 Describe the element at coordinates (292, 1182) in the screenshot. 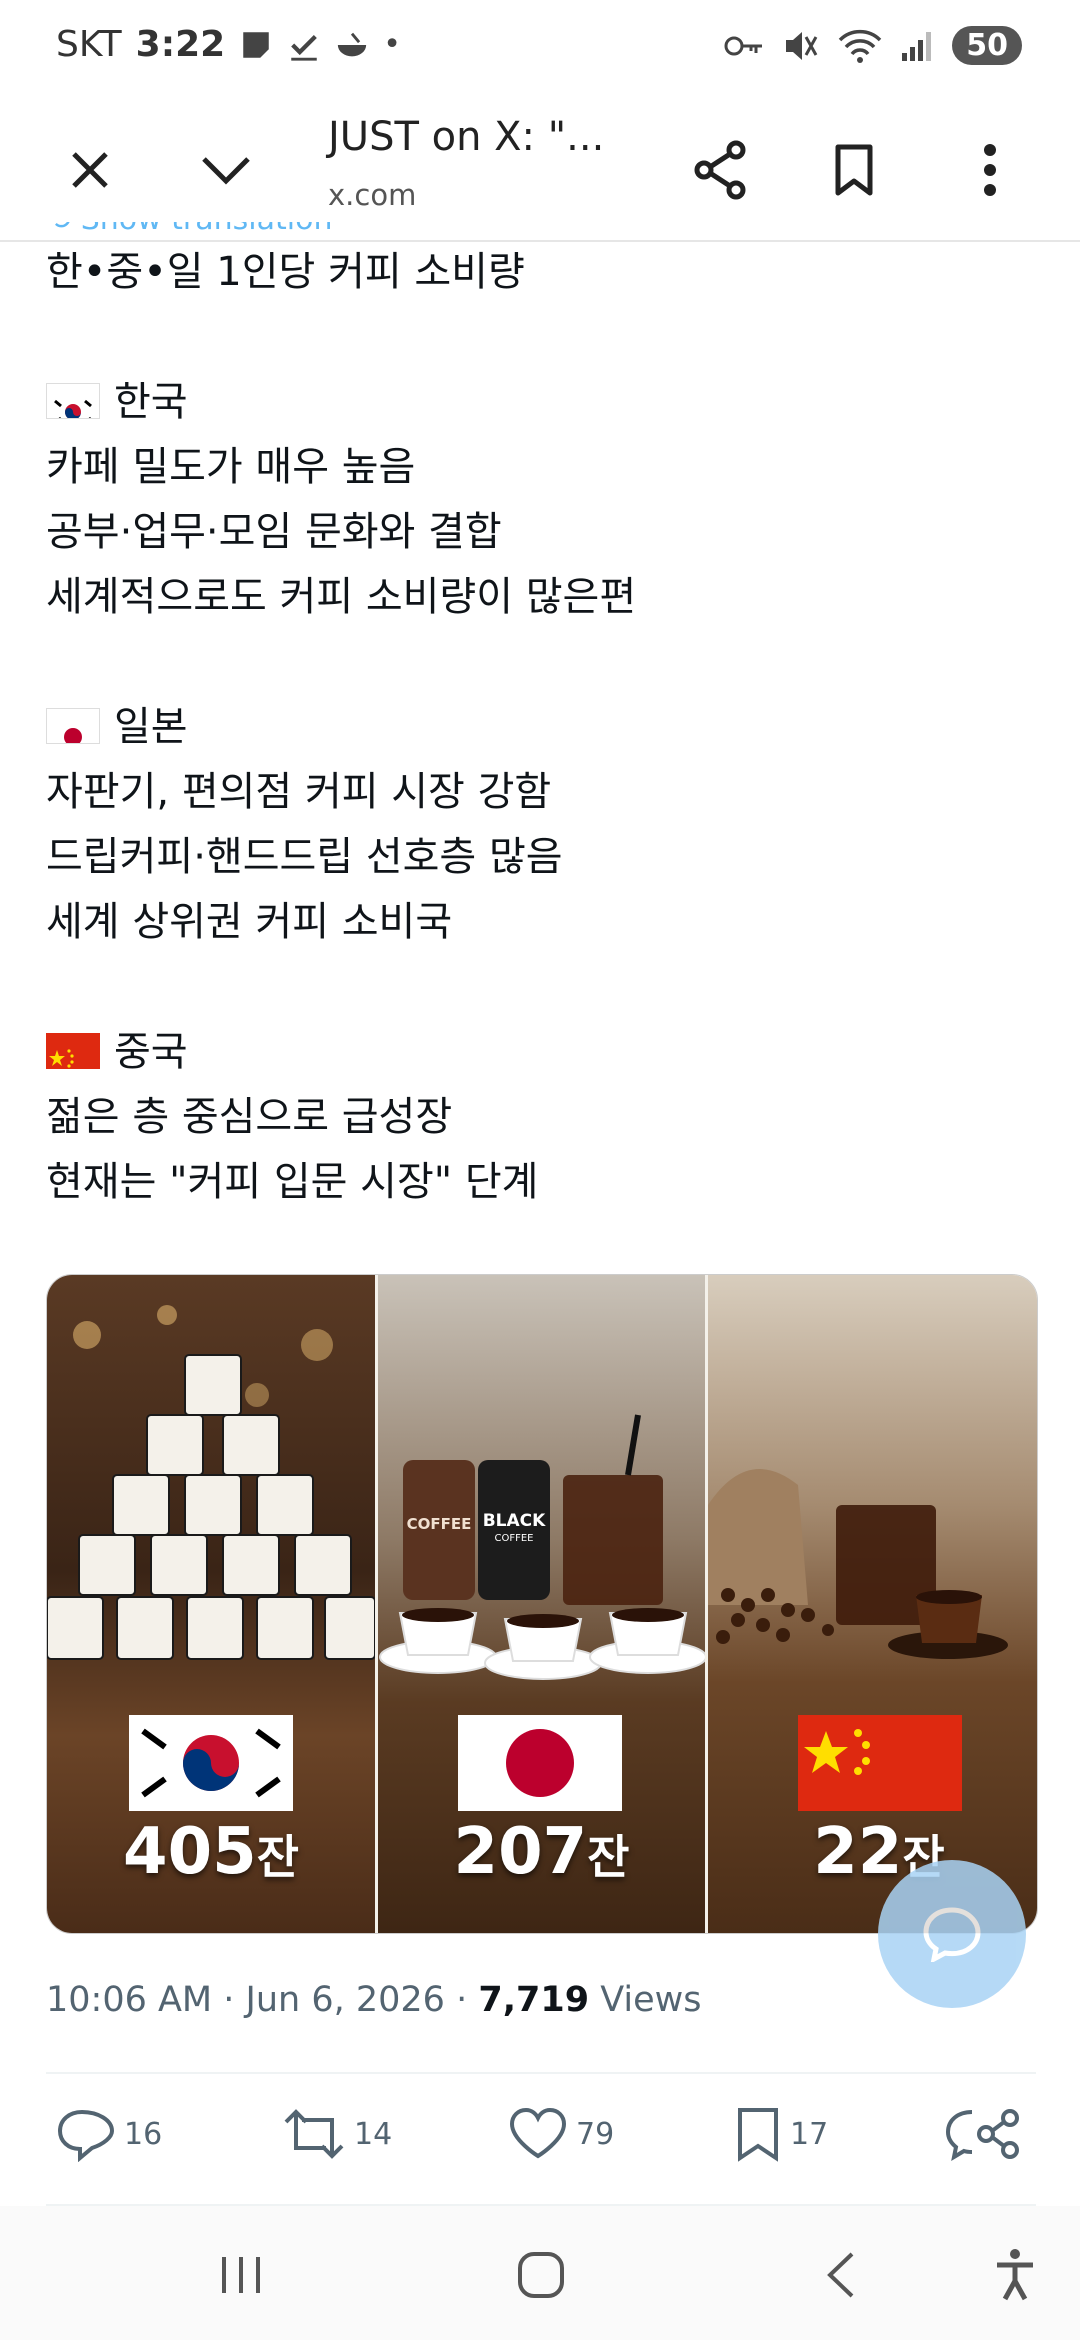

I see `china-line-2: 현재는 "커피 입문 시장" 단계` at that location.